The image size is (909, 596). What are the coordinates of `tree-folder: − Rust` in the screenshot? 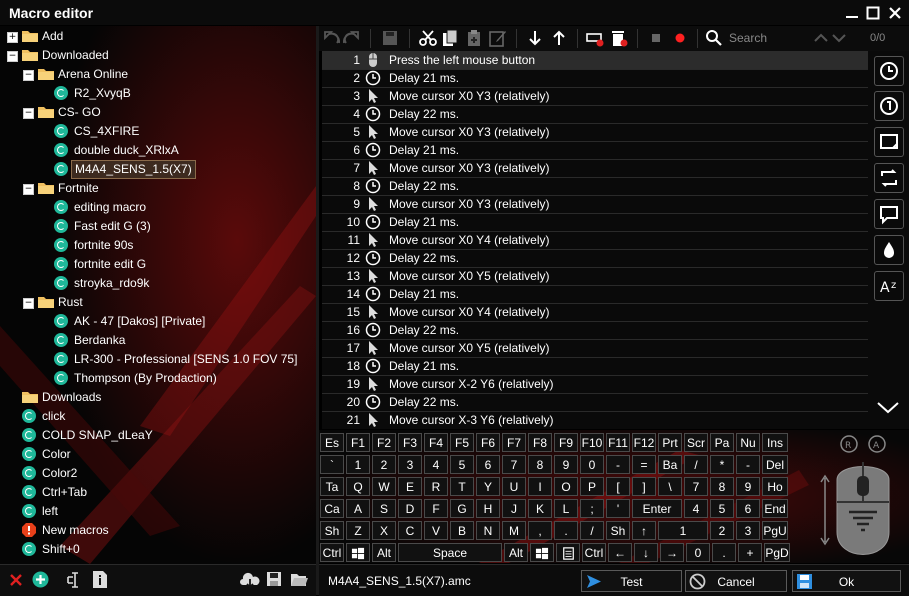 It's located at (158, 302).